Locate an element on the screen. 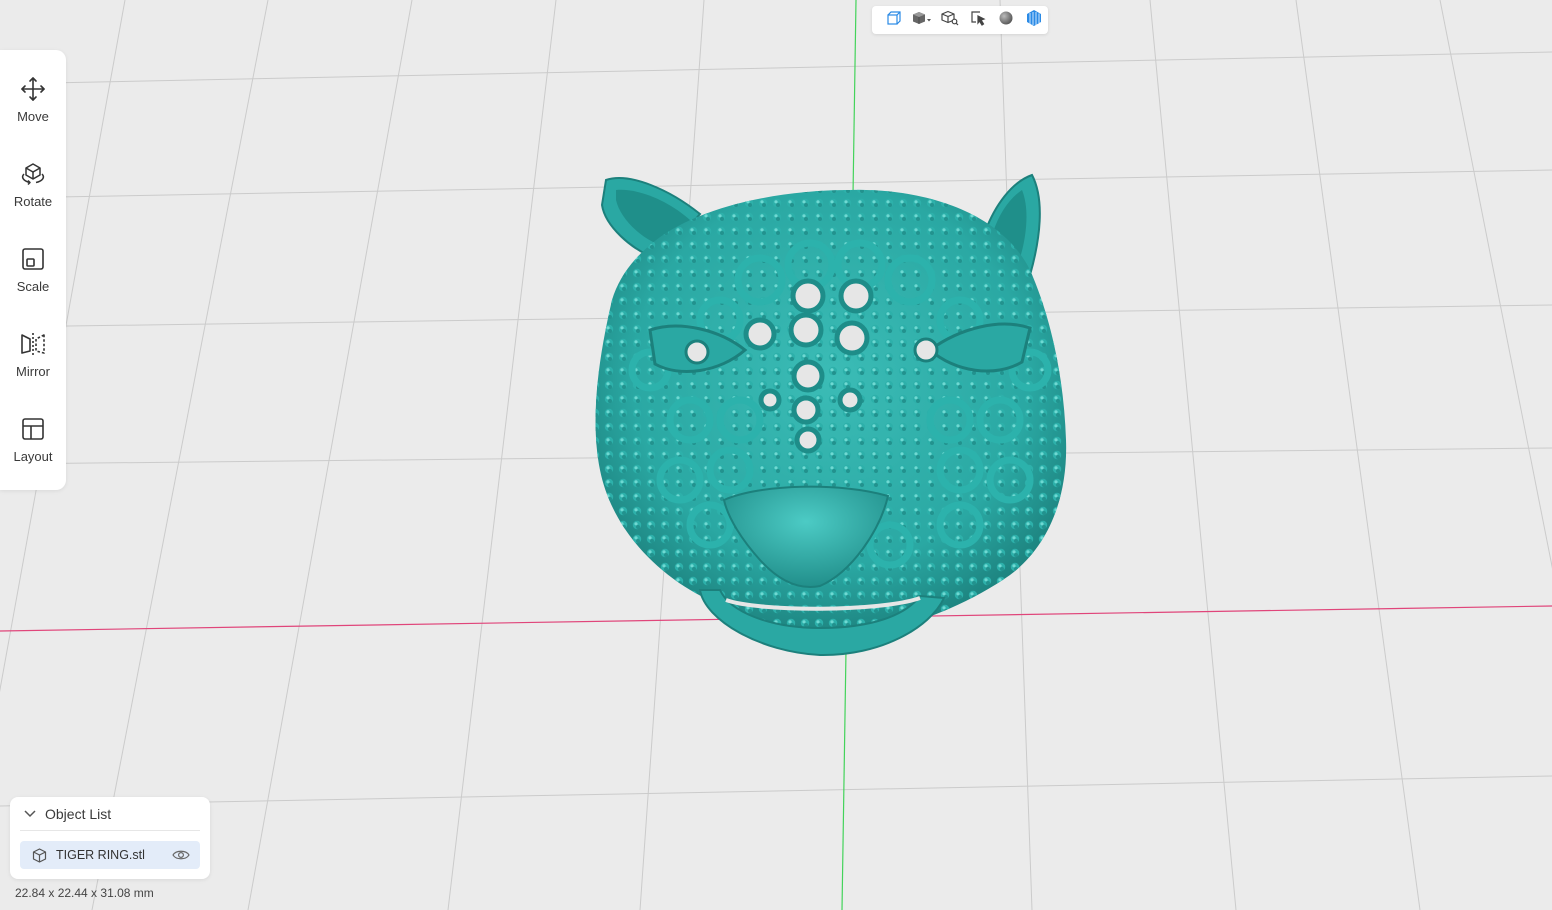  select-cursor-icon is located at coordinates (978, 20).